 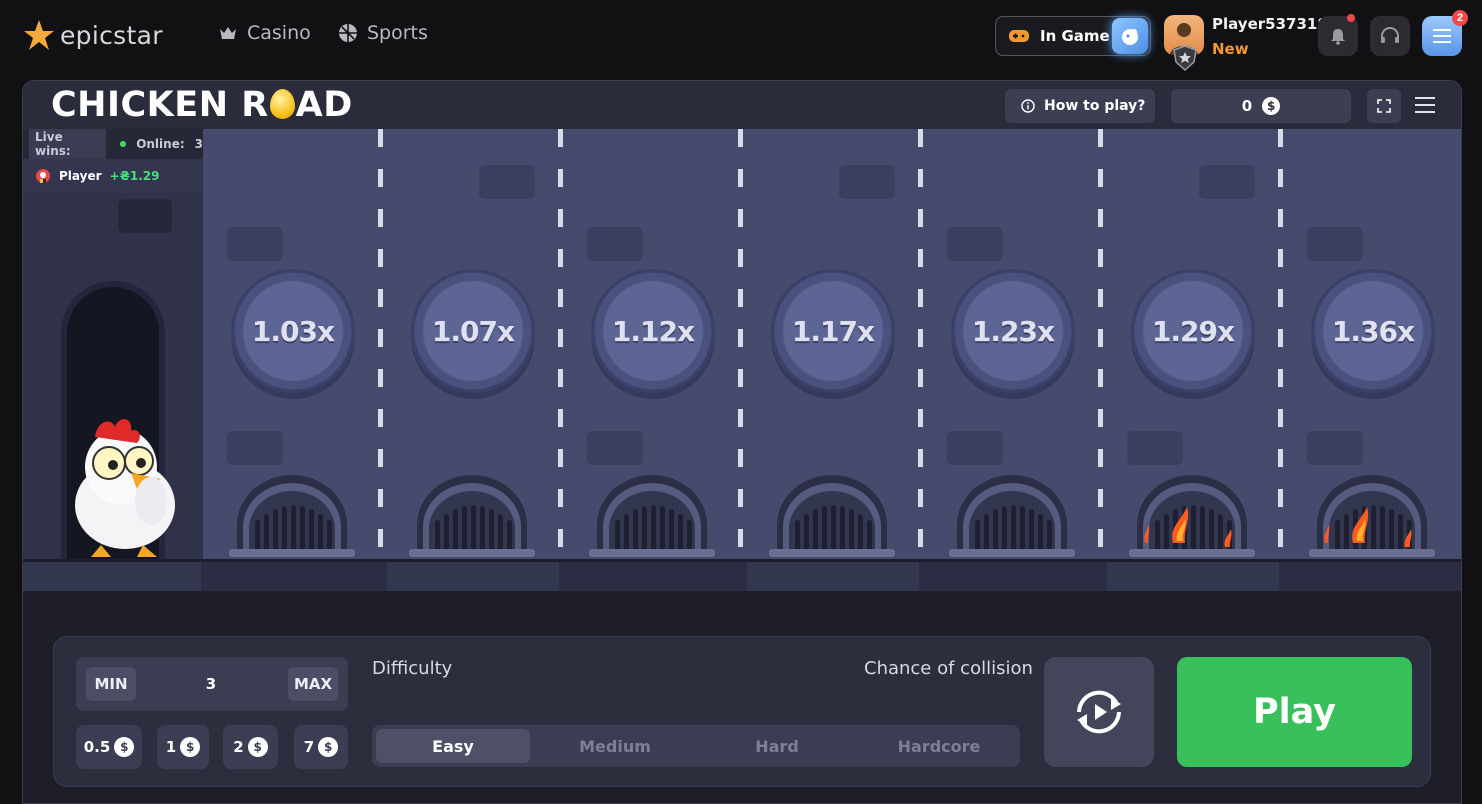 What do you see at coordinates (324, 105) in the screenshot?
I see `game-title-part2: AD` at bounding box center [324, 105].